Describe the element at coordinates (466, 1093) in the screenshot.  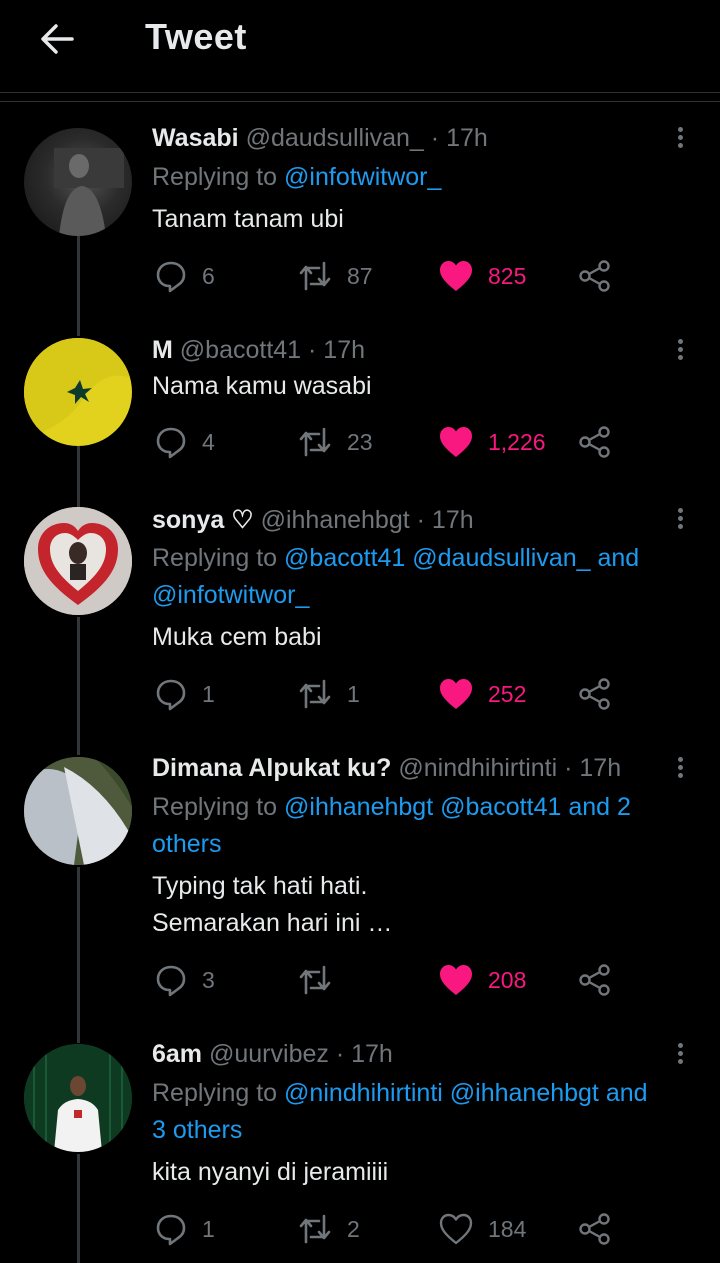
I see `mention-link: @nindhihirtinti @ihhanehbgt and` at that location.